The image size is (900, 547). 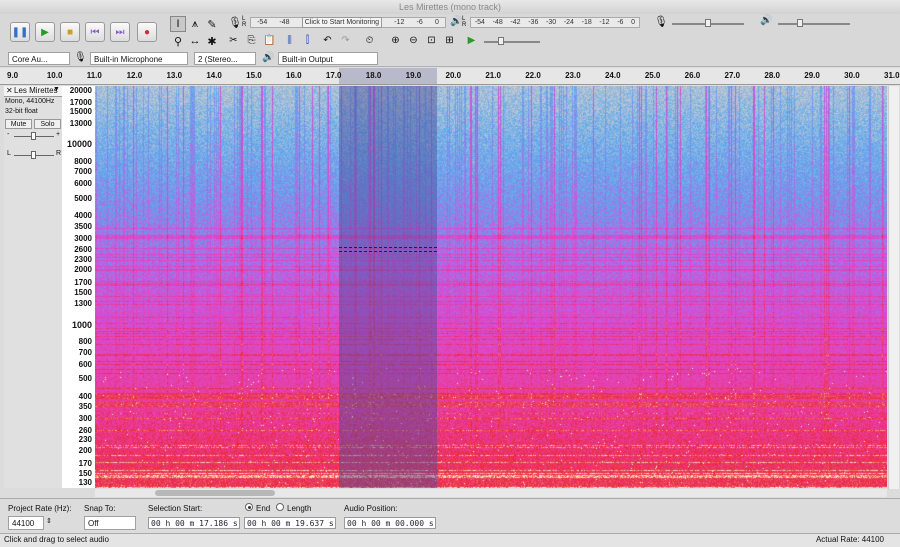 What do you see at coordinates (195, 41) in the screenshot?
I see `time-shift-tool: ↔` at bounding box center [195, 41].